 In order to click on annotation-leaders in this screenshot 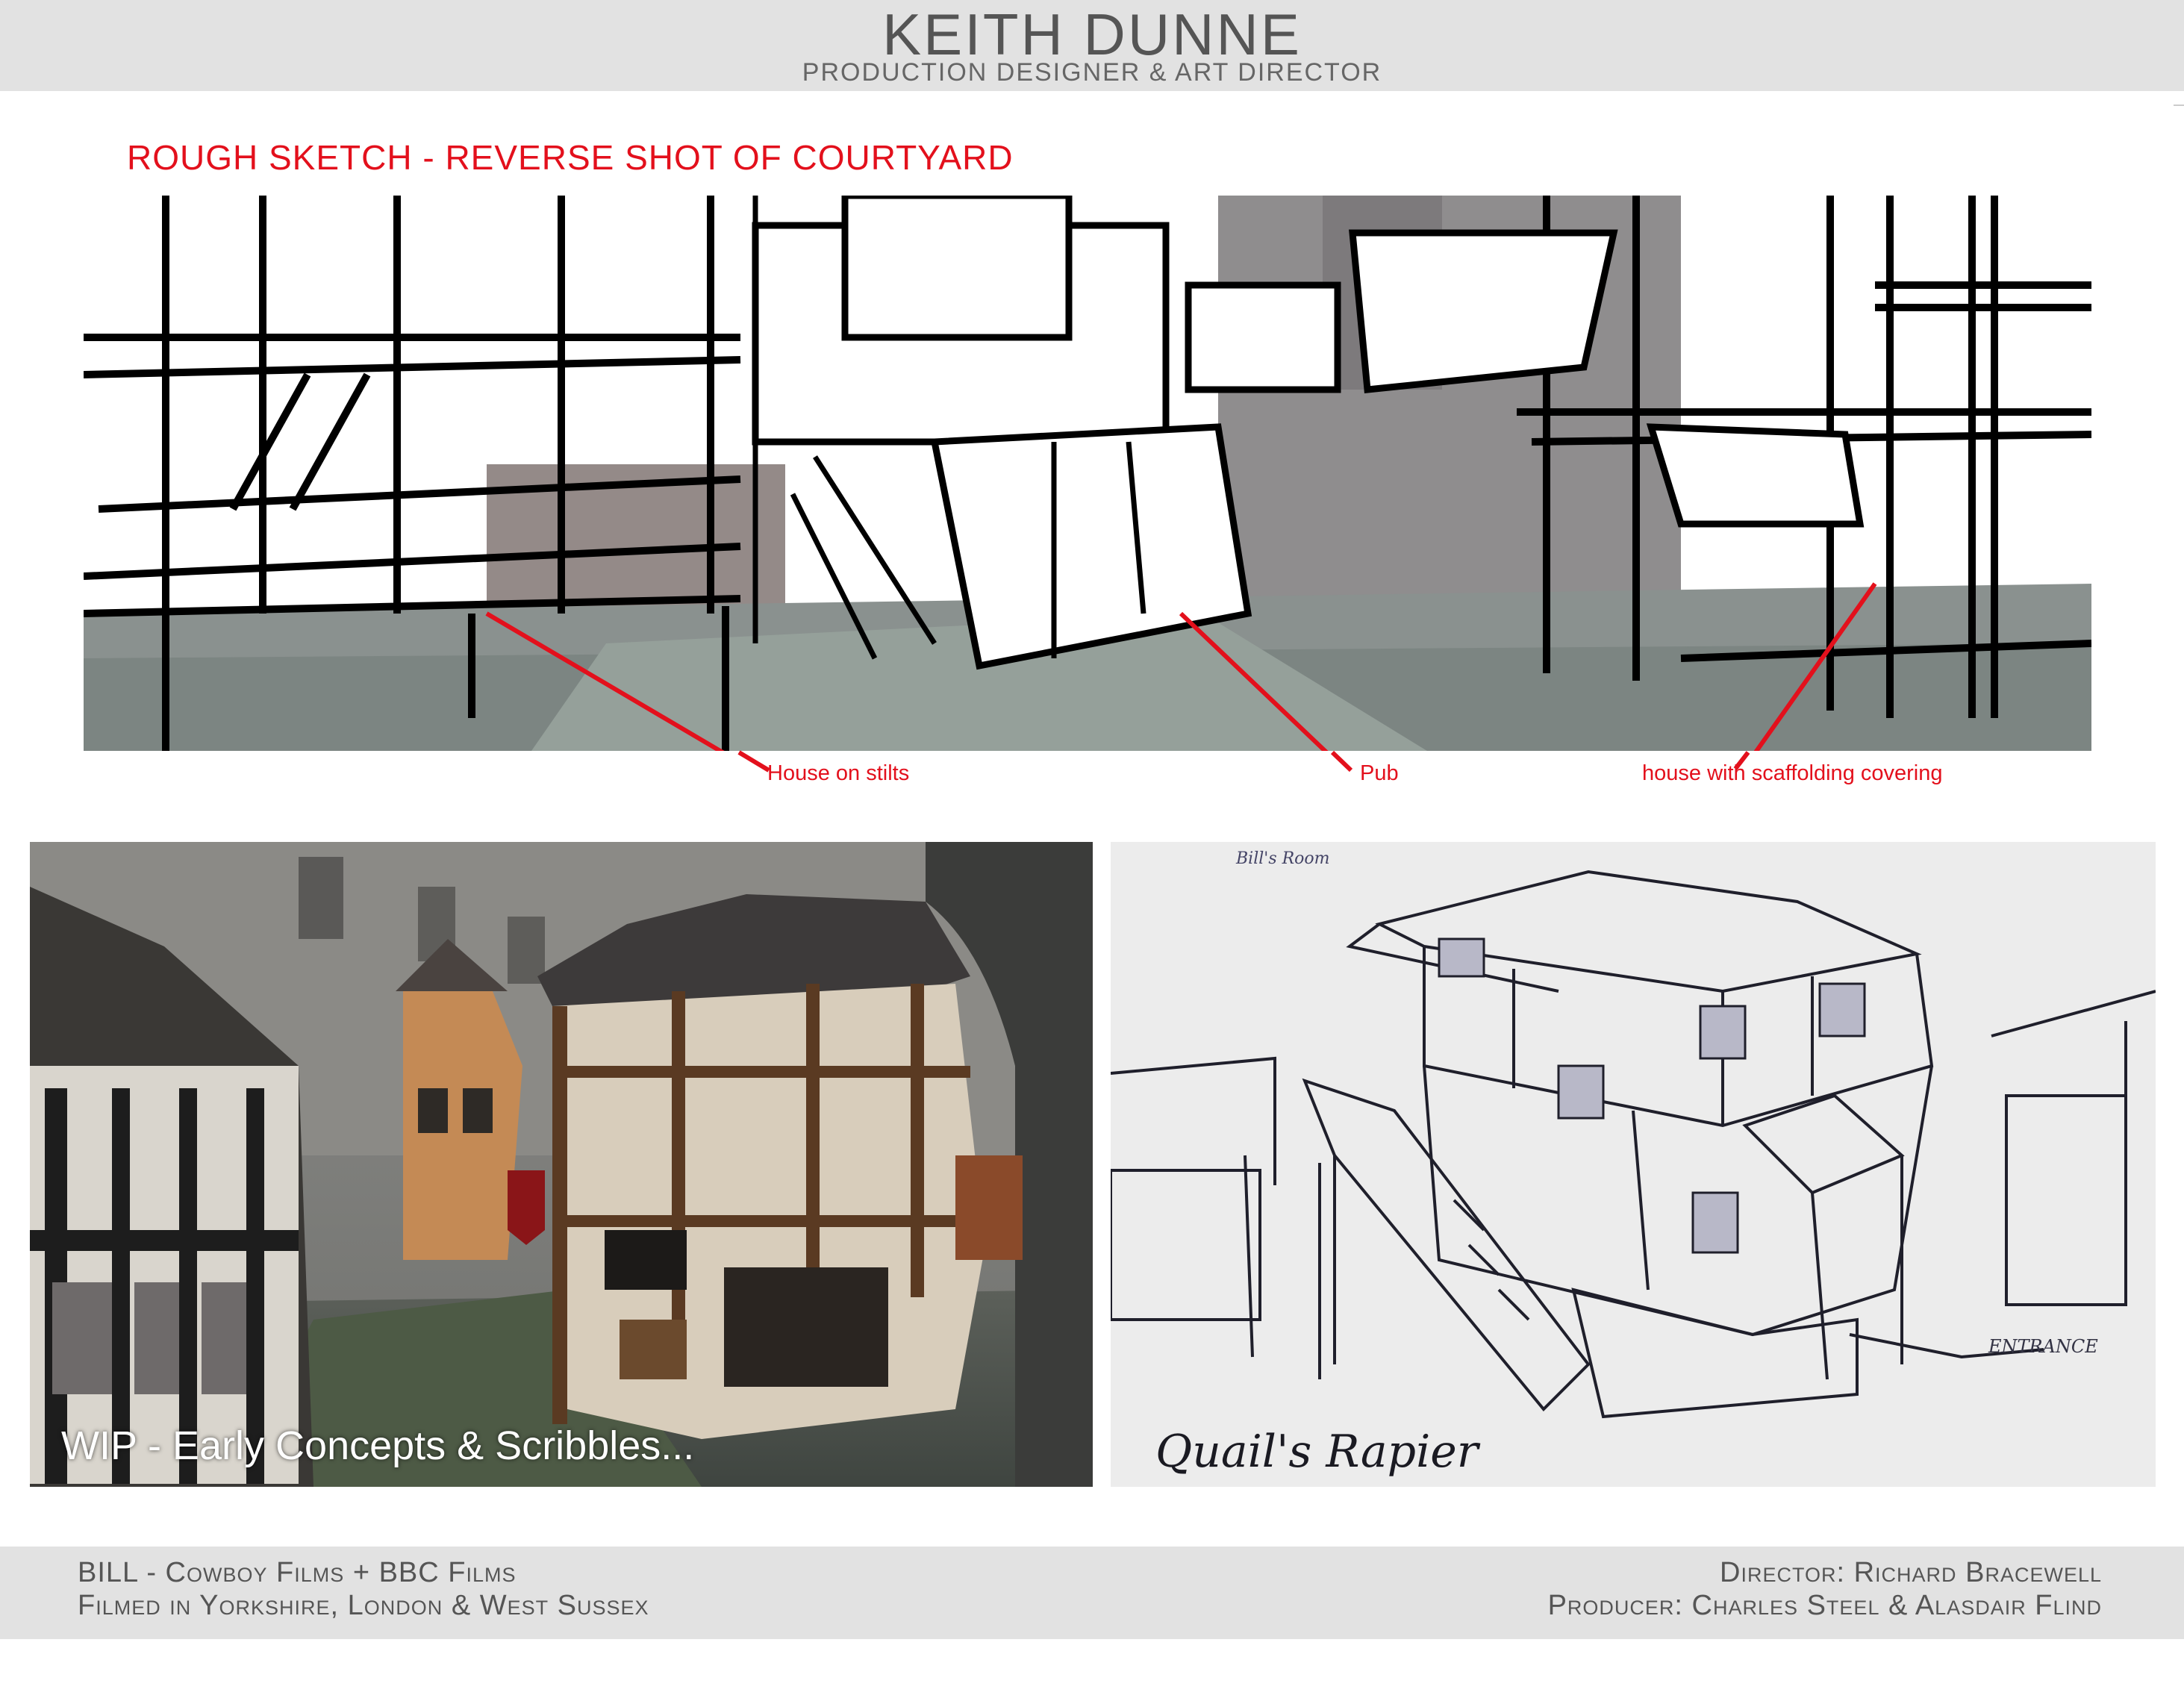, I will do `click(1243, 761)`.